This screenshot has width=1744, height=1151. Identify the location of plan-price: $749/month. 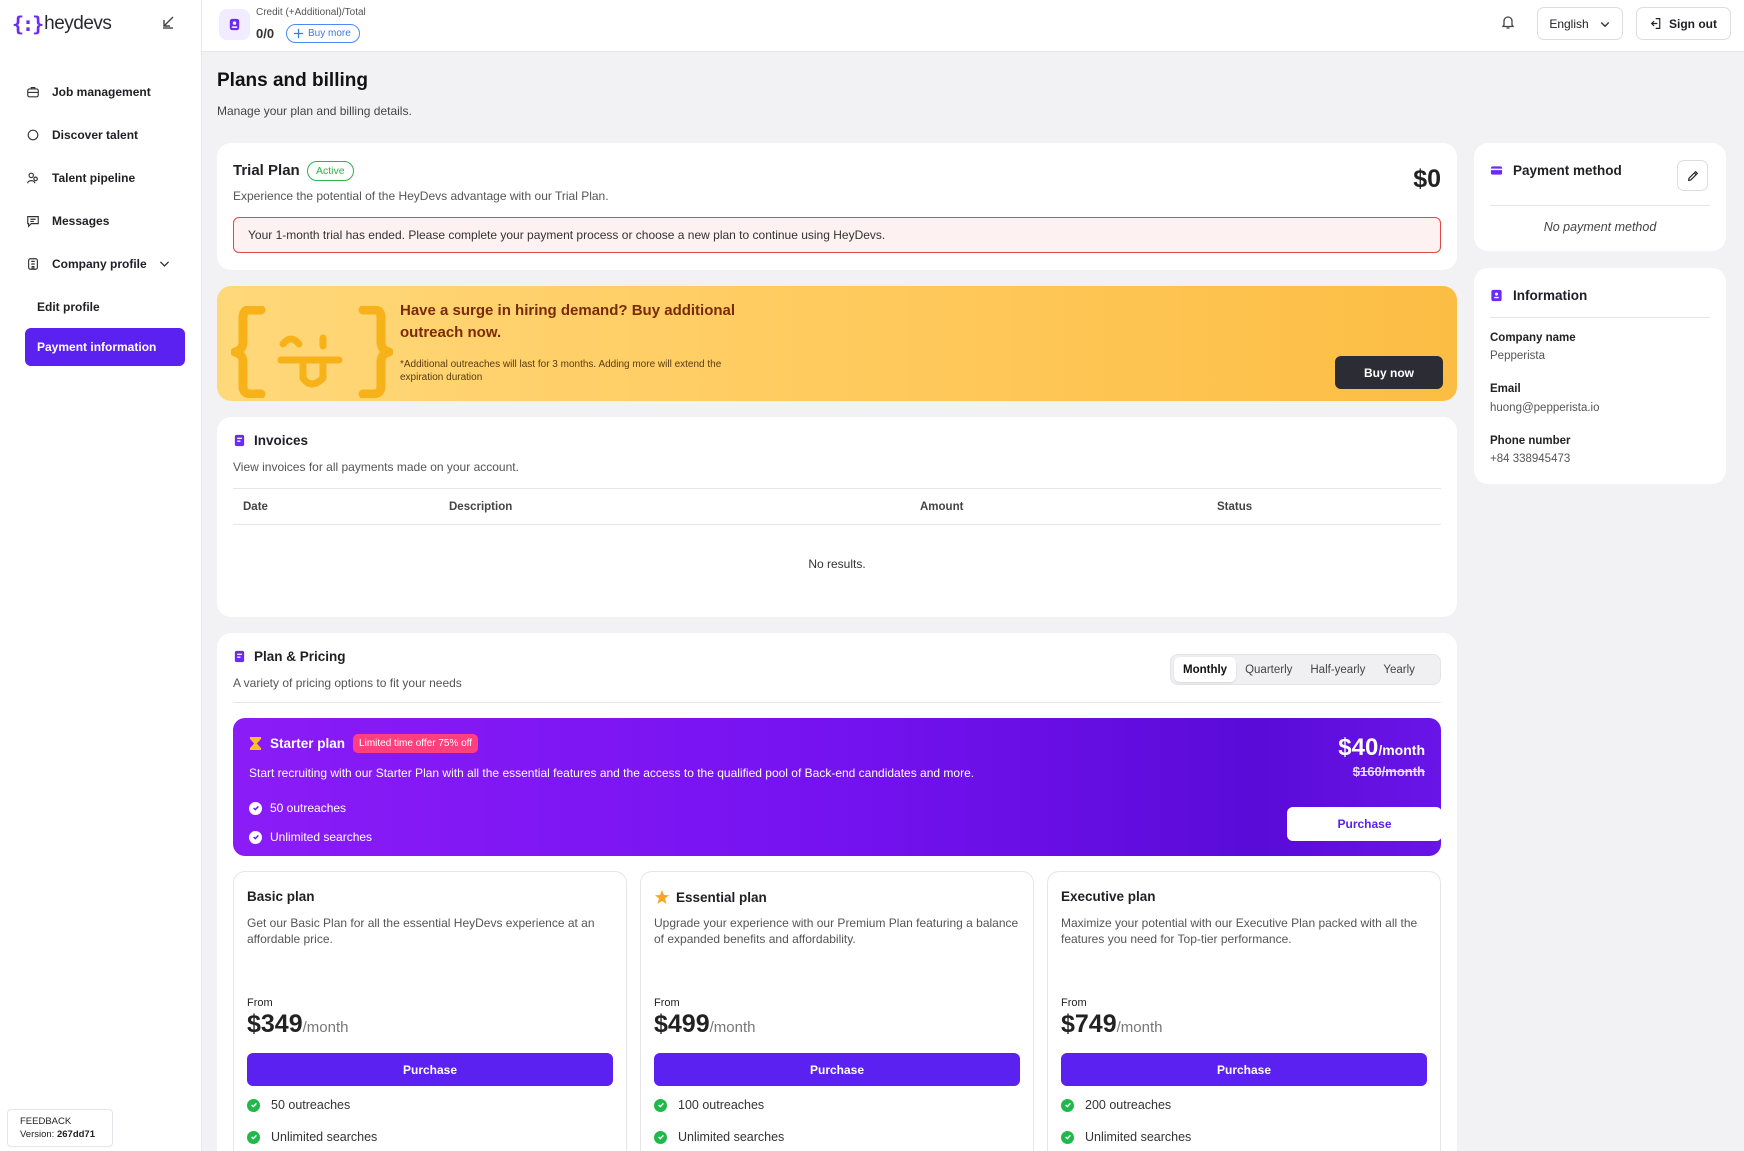
(1111, 1024).